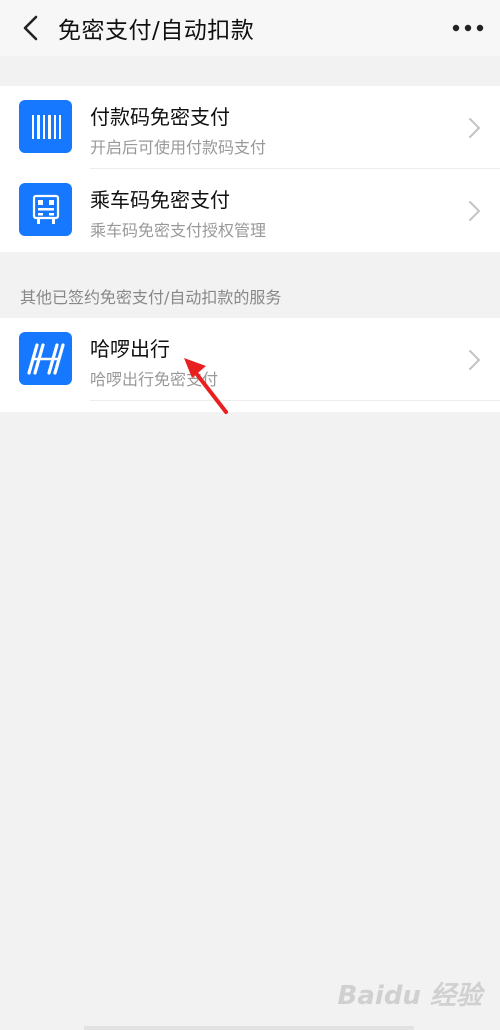  What do you see at coordinates (130, 349) in the screenshot?
I see `row-title: 哈啰出行` at bounding box center [130, 349].